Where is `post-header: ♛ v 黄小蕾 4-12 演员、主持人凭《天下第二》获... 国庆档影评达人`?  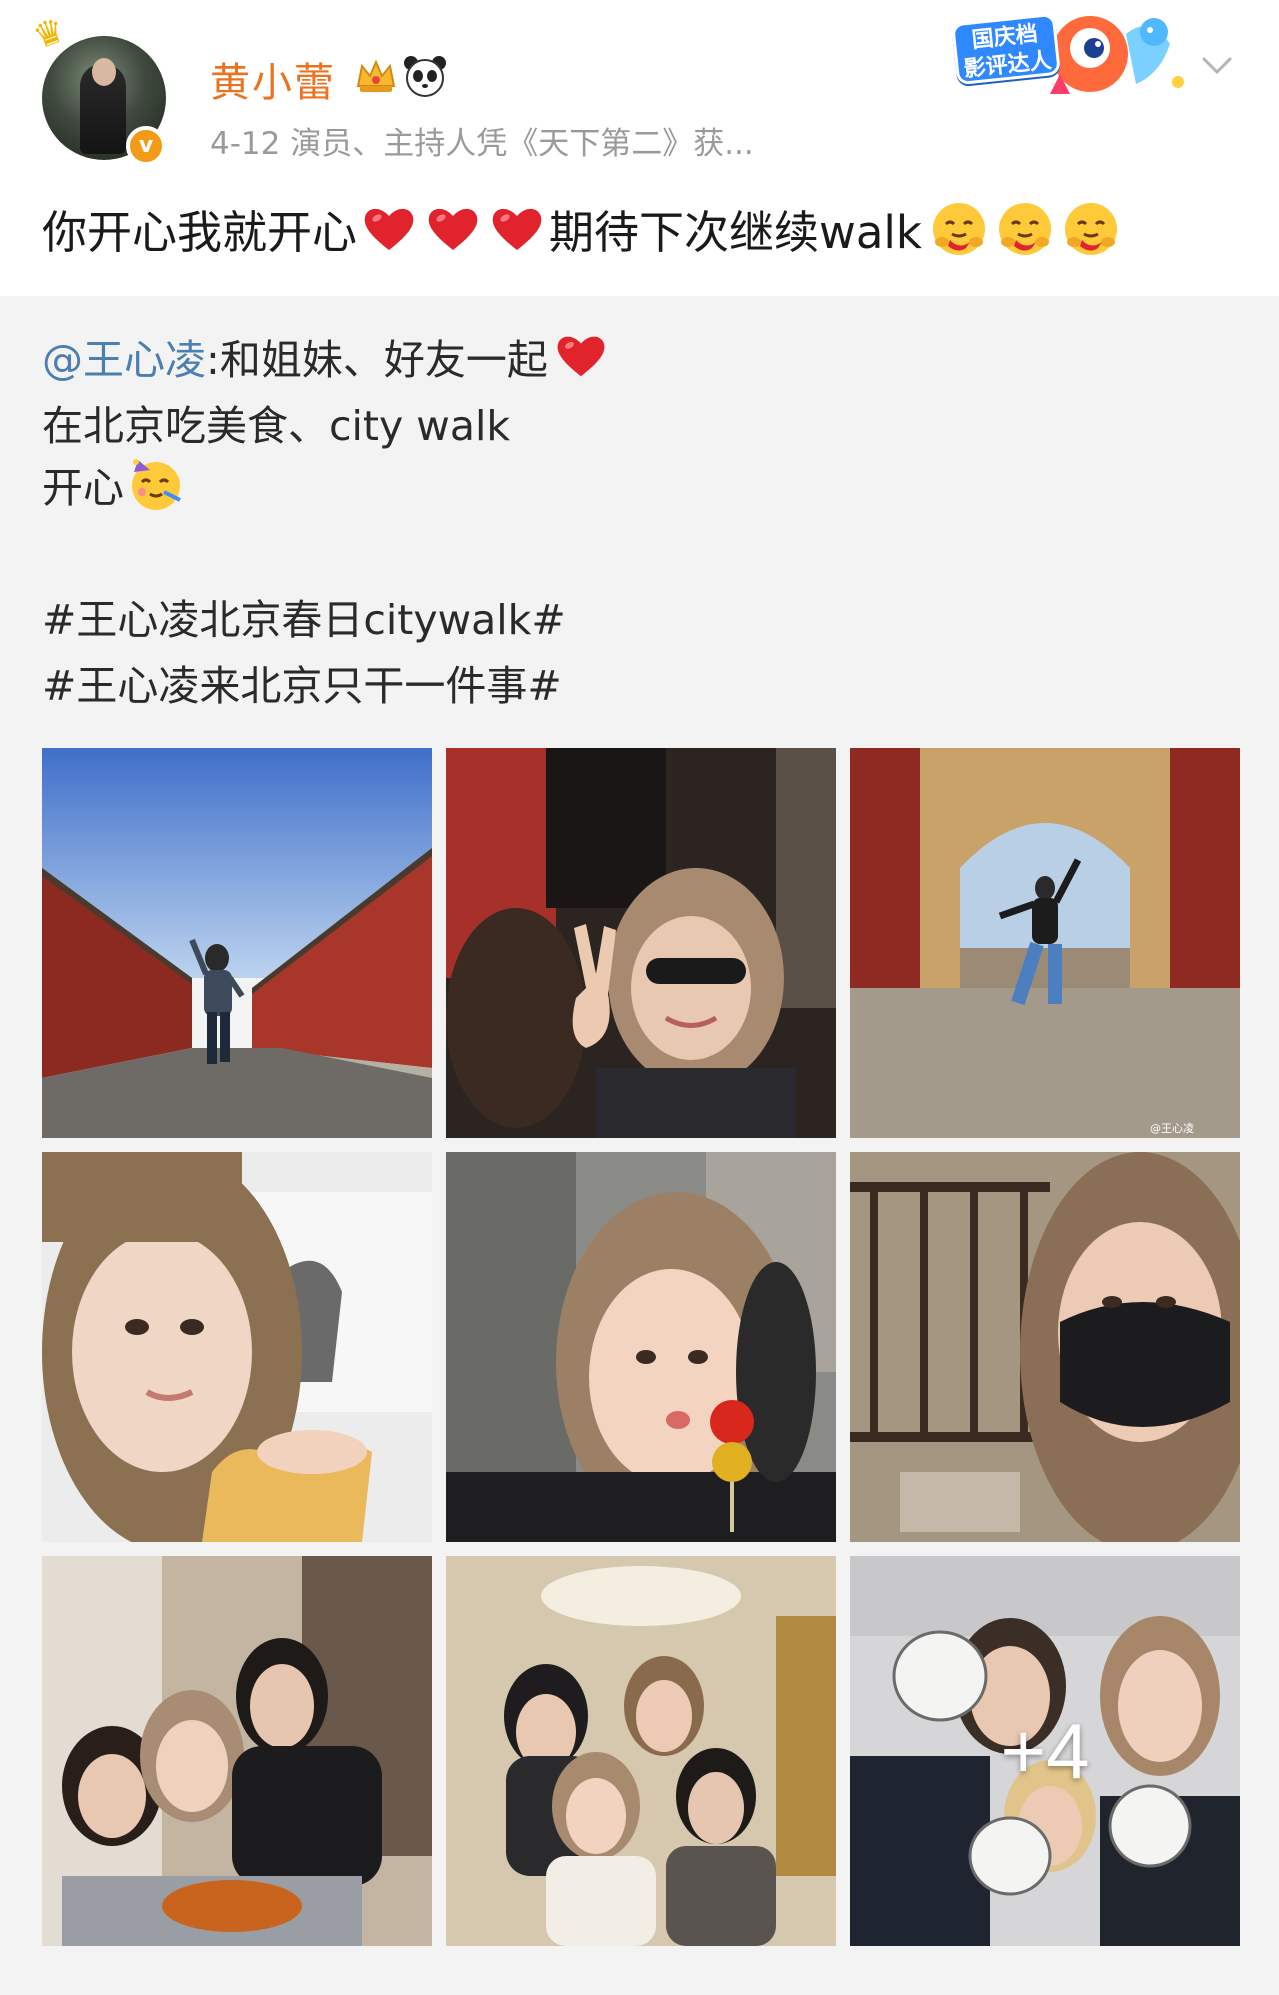 post-header: ♛ v 黄小蕾 4-12 演员、主持人凭《天下第二》获... 国庆档影评达人 is located at coordinates (639, 129).